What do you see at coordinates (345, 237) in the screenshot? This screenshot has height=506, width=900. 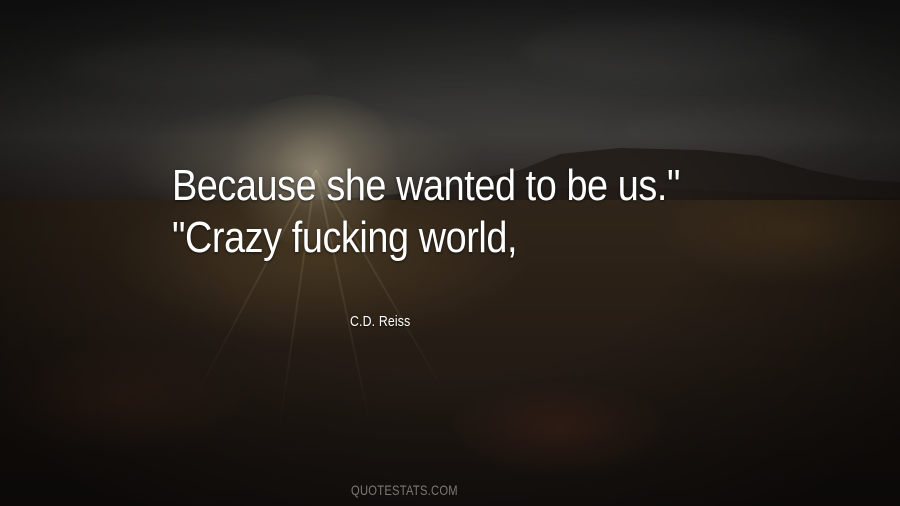 I see `quote-line-2: "Crazy fucking world,` at bounding box center [345, 237].